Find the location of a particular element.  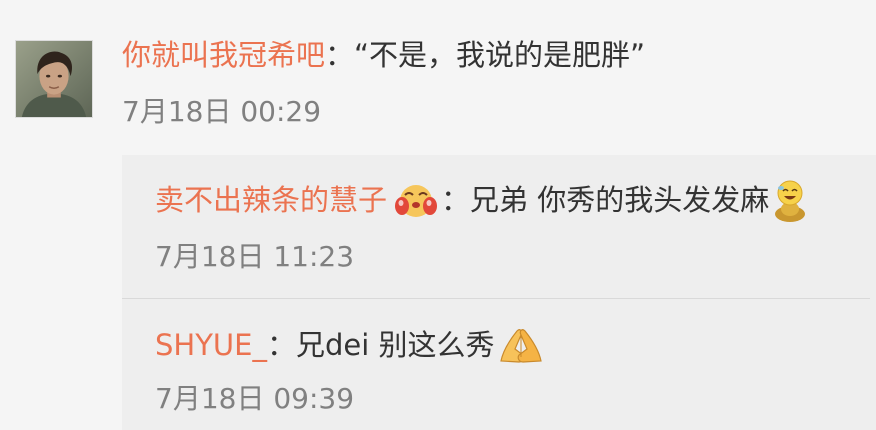

reply-timestamp: 7月18日 11:23 is located at coordinates (255, 256).